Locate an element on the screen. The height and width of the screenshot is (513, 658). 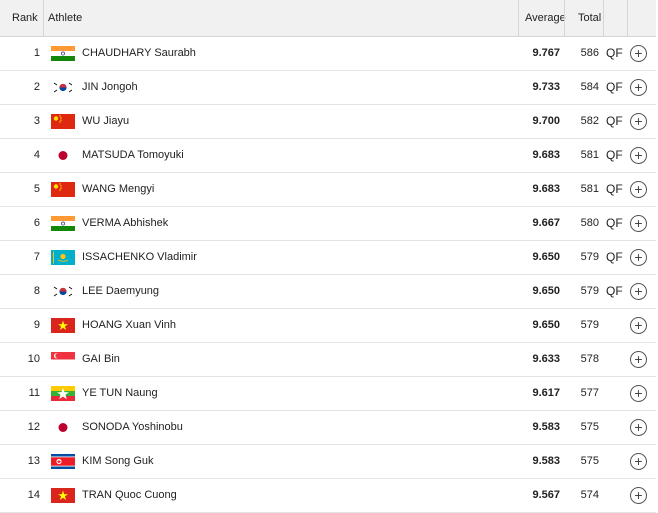
rank-header: Rank is located at coordinates (25, 18).